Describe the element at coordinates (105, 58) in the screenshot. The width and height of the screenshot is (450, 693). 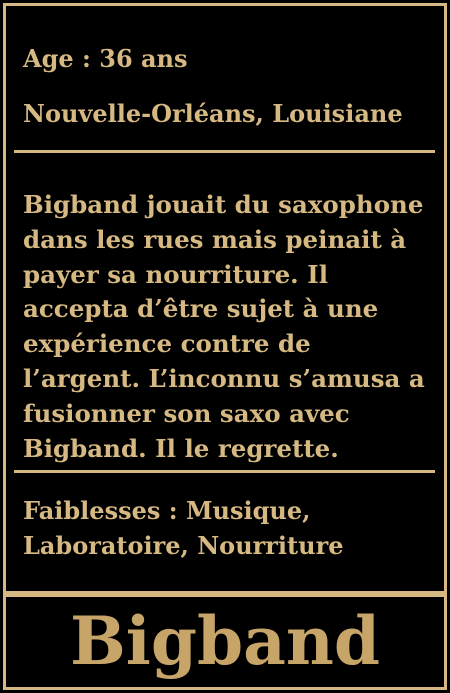
I see `age-label: Age : 36 ans` at that location.